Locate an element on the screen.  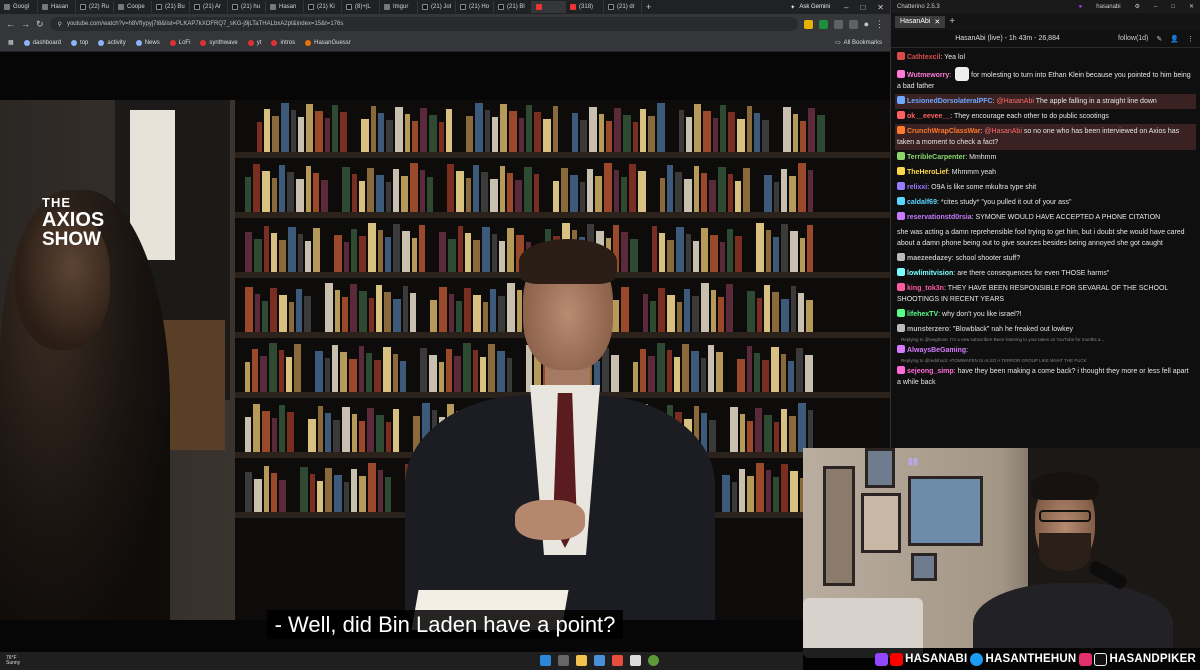
ask-gemini-button: ✦ Ask Gemini is located at coordinates (814, 7).